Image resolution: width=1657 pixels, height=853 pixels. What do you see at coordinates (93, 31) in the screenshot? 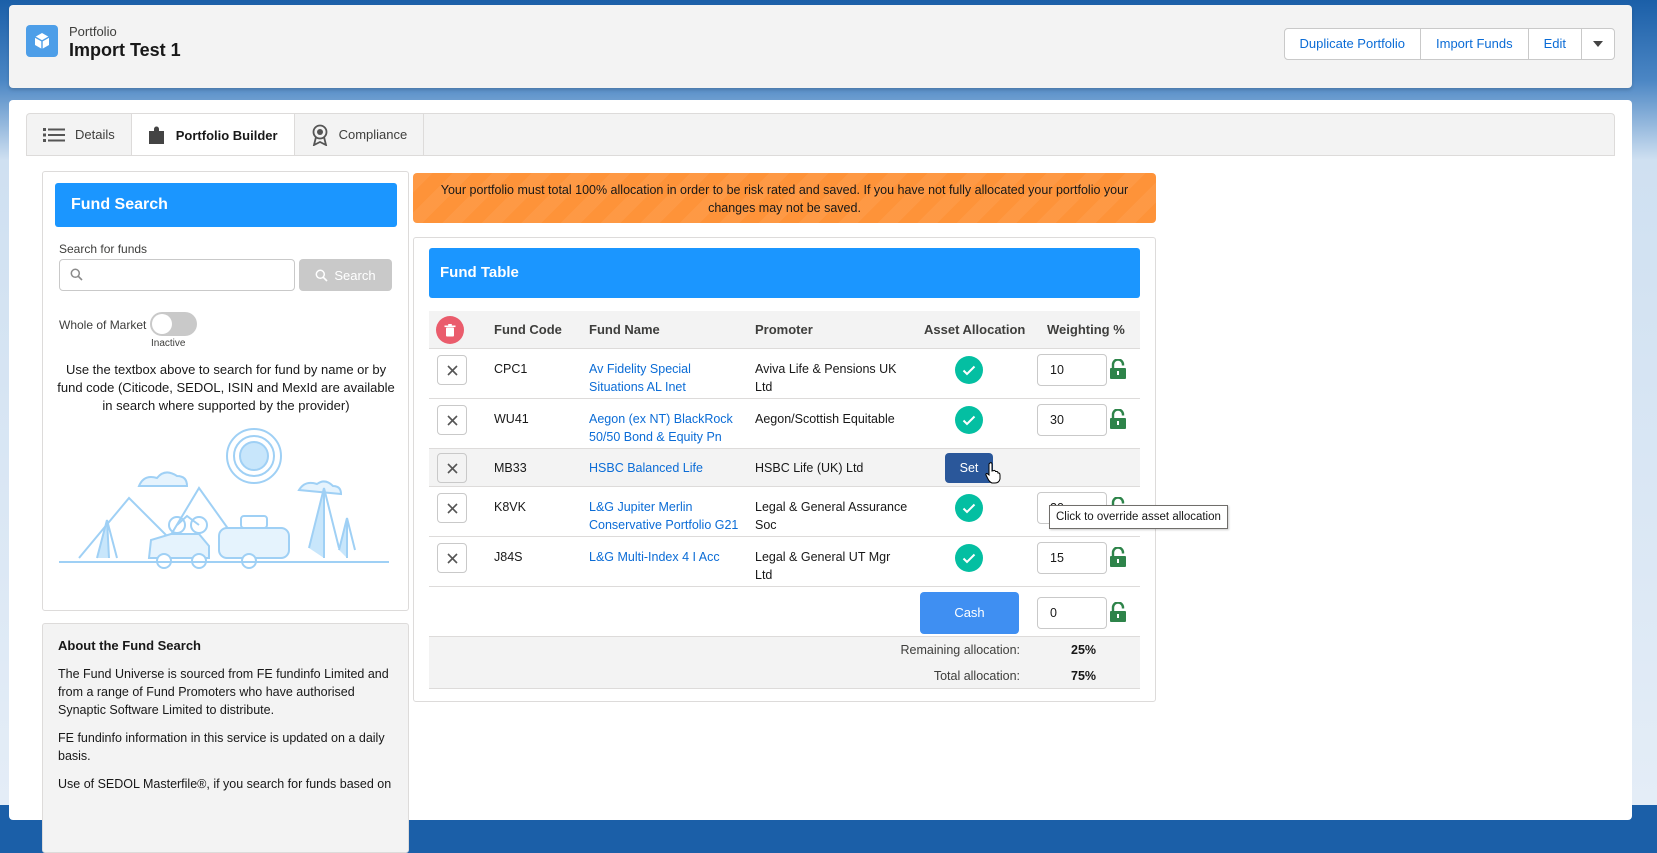
I see `object-type-label: Portfolio` at bounding box center [93, 31].